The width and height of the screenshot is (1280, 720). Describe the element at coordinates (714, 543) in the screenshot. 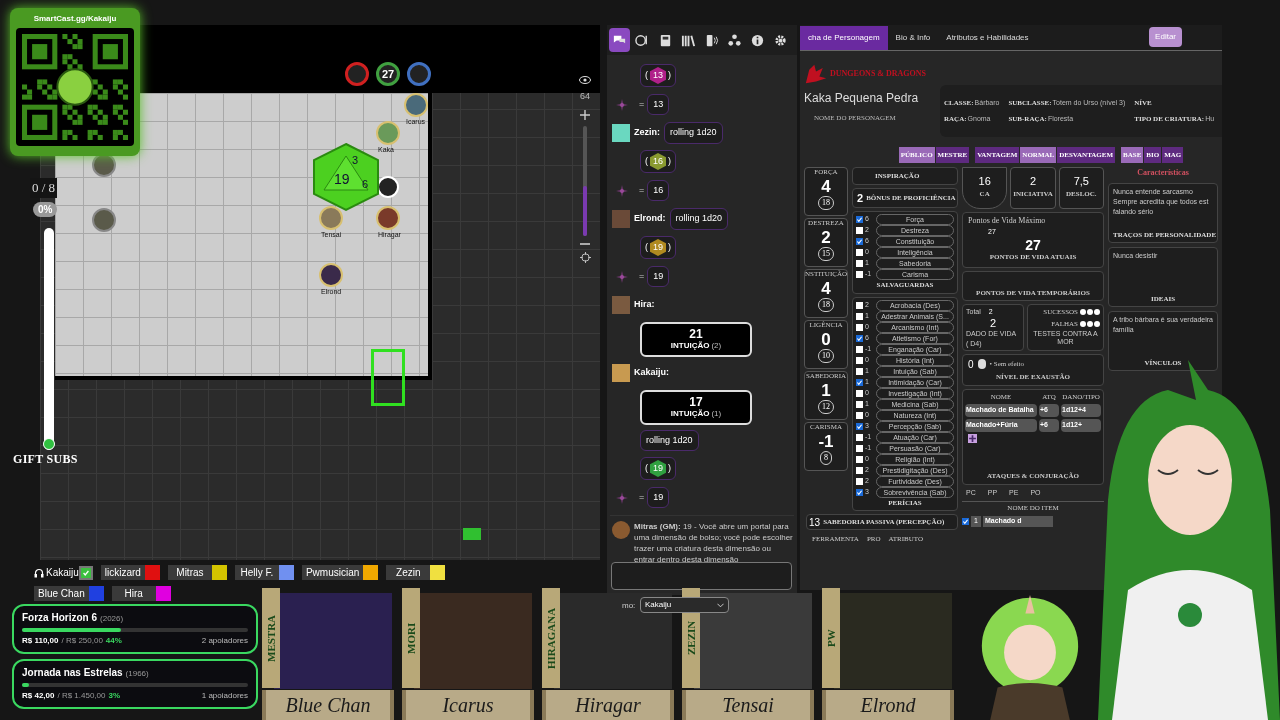

I see `gm-message: Mitras (GM): 19 - Você abre um portal para uma dimensão de bolso; você pode escolher trazer uma criatura desta dimensão ou entrar dentro desta dimensão` at that location.